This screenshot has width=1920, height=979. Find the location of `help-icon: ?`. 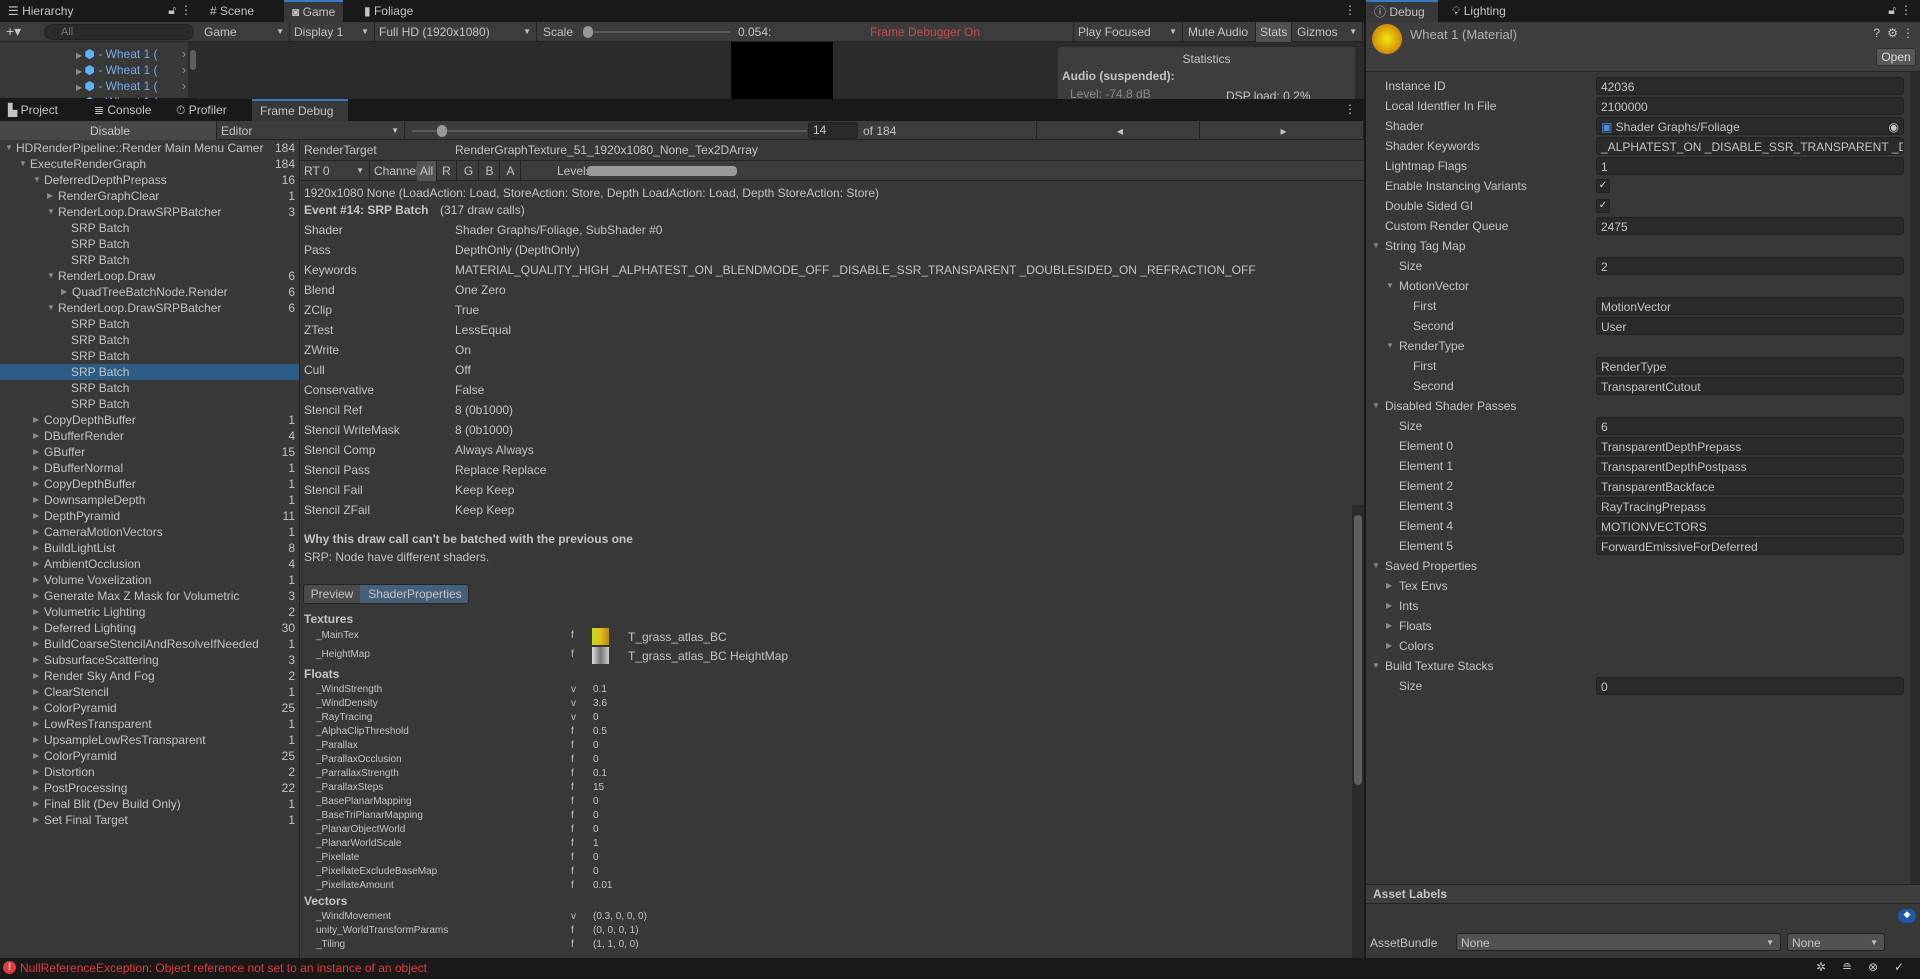

help-icon: ? is located at coordinates (1876, 33).